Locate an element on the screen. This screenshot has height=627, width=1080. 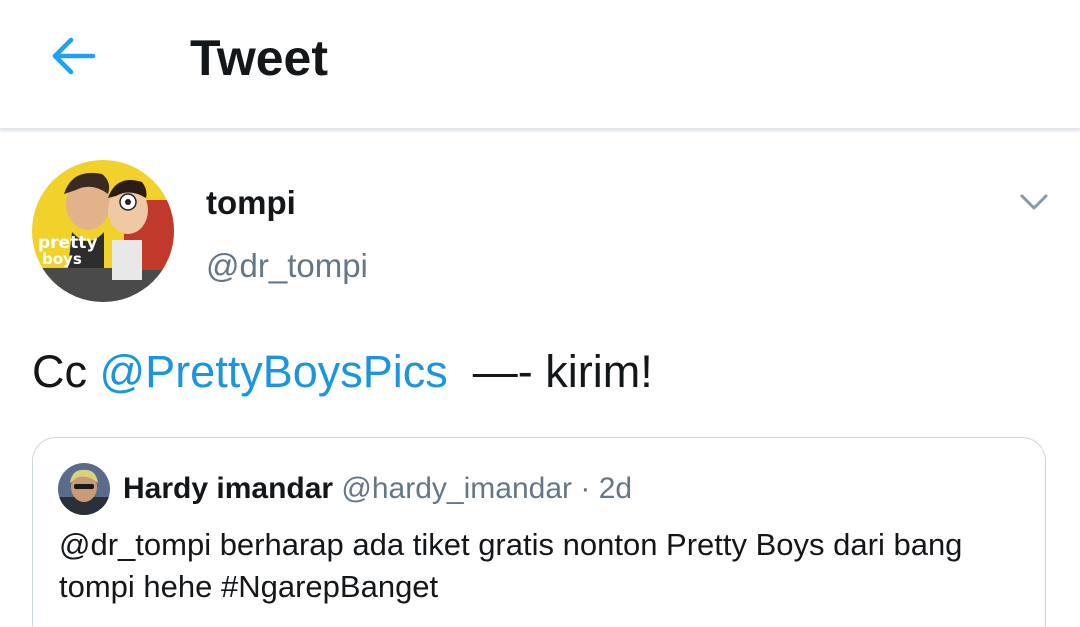
arrow-left-icon is located at coordinates (74, 56).